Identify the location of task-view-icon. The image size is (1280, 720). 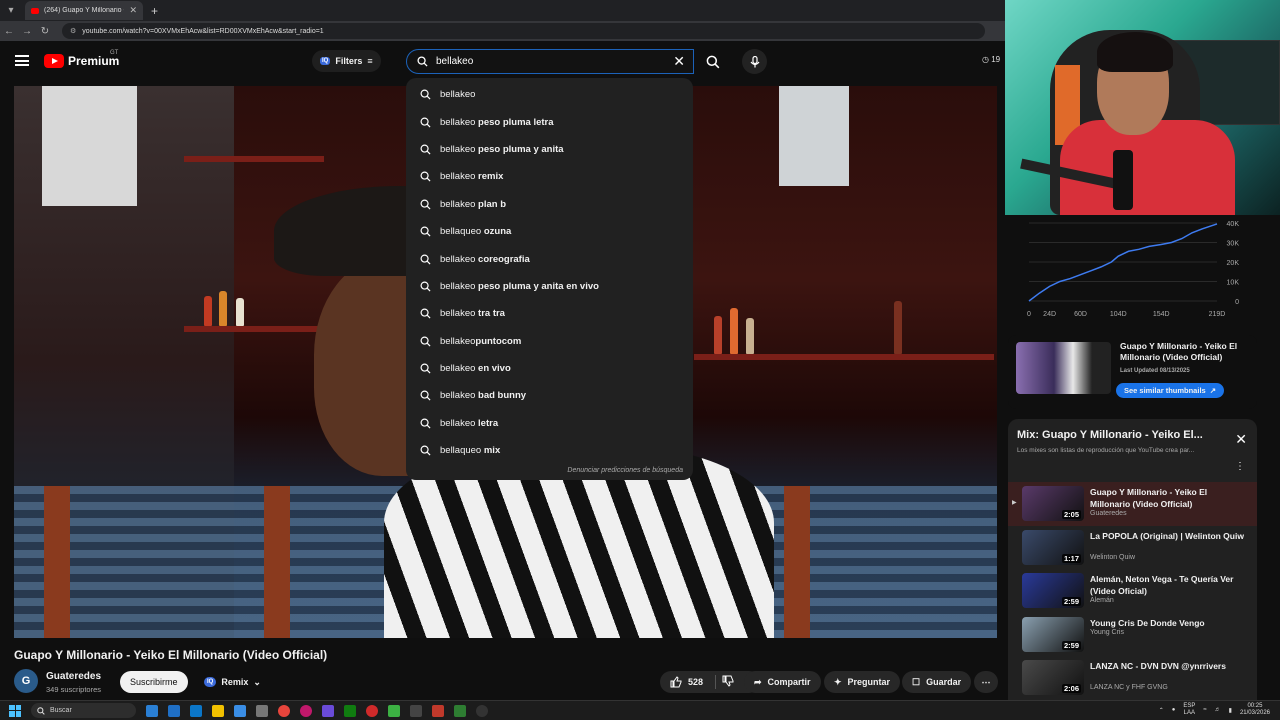
(152, 710).